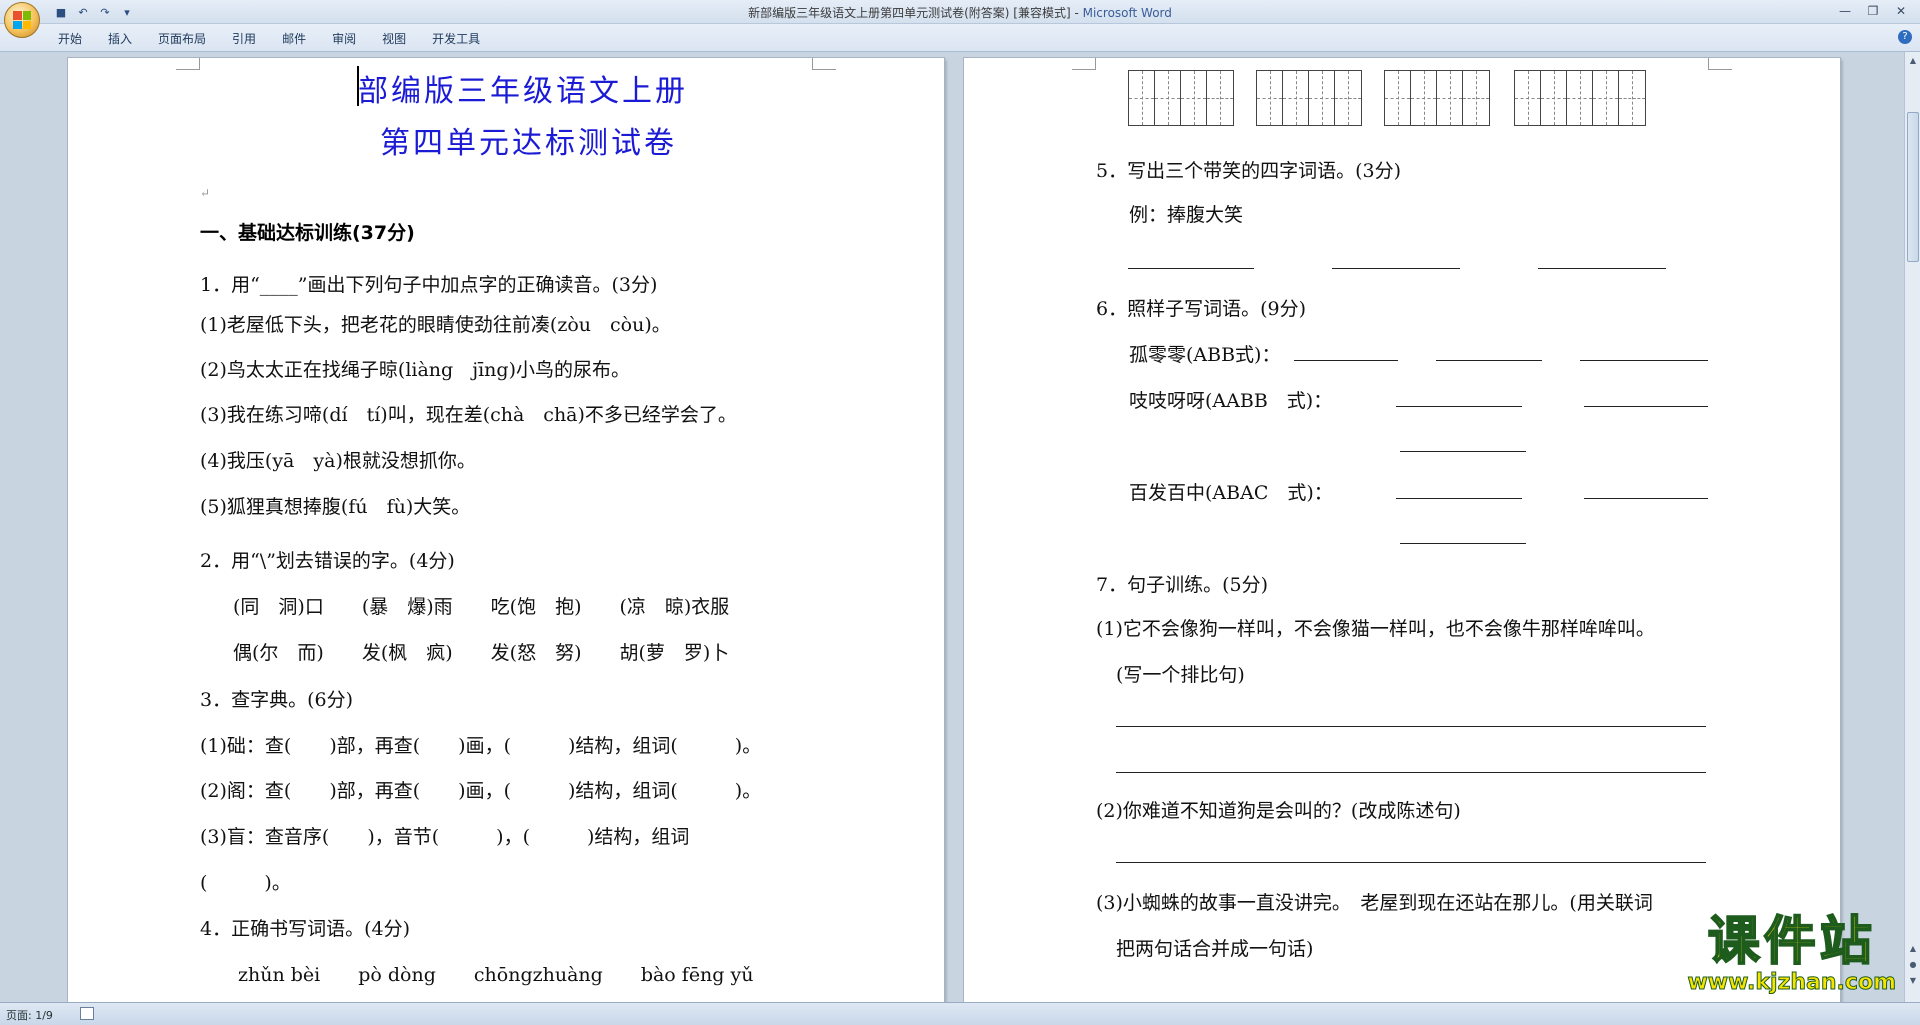 The height and width of the screenshot is (1025, 1920). I want to click on question-2: 2．用“\”划去错误的字。(4分), so click(327, 561).